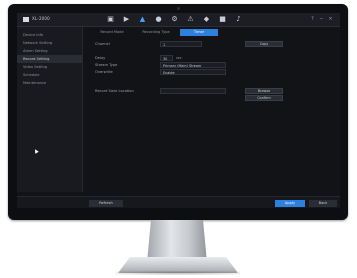  I want to click on camera-icon: ▣, so click(110, 19).